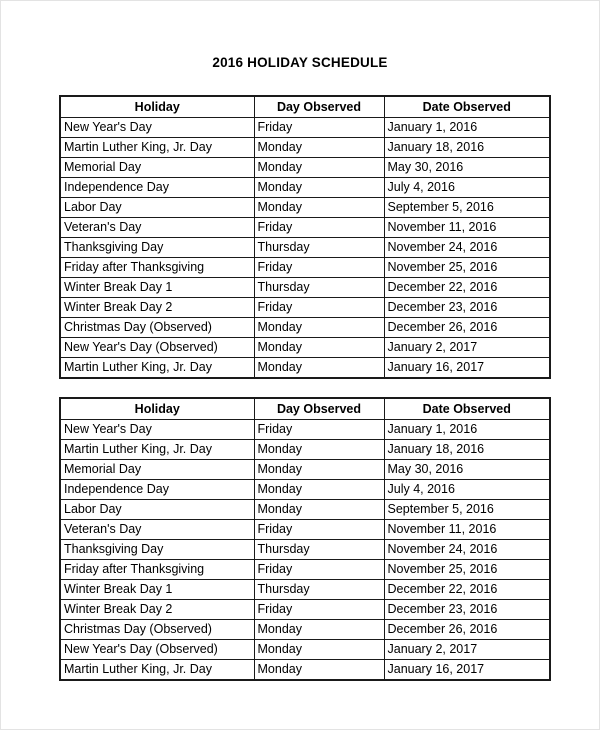  Describe the element at coordinates (467, 408) in the screenshot. I see `column-header-date-observed: Date Observed` at that location.